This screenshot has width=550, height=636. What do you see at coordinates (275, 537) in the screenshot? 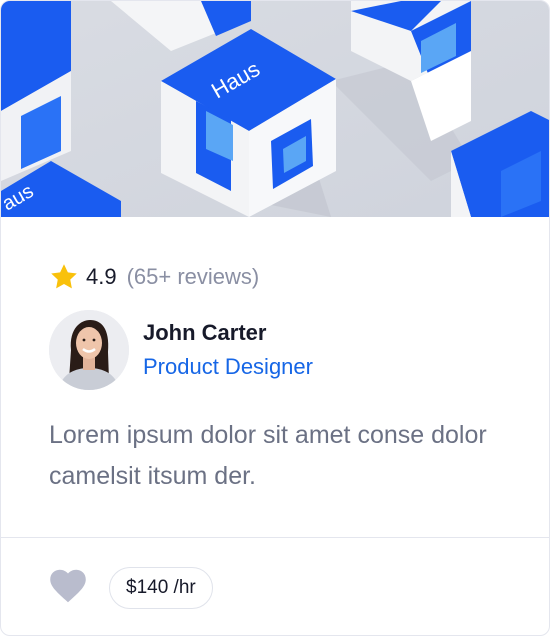
I see `divider` at bounding box center [275, 537].